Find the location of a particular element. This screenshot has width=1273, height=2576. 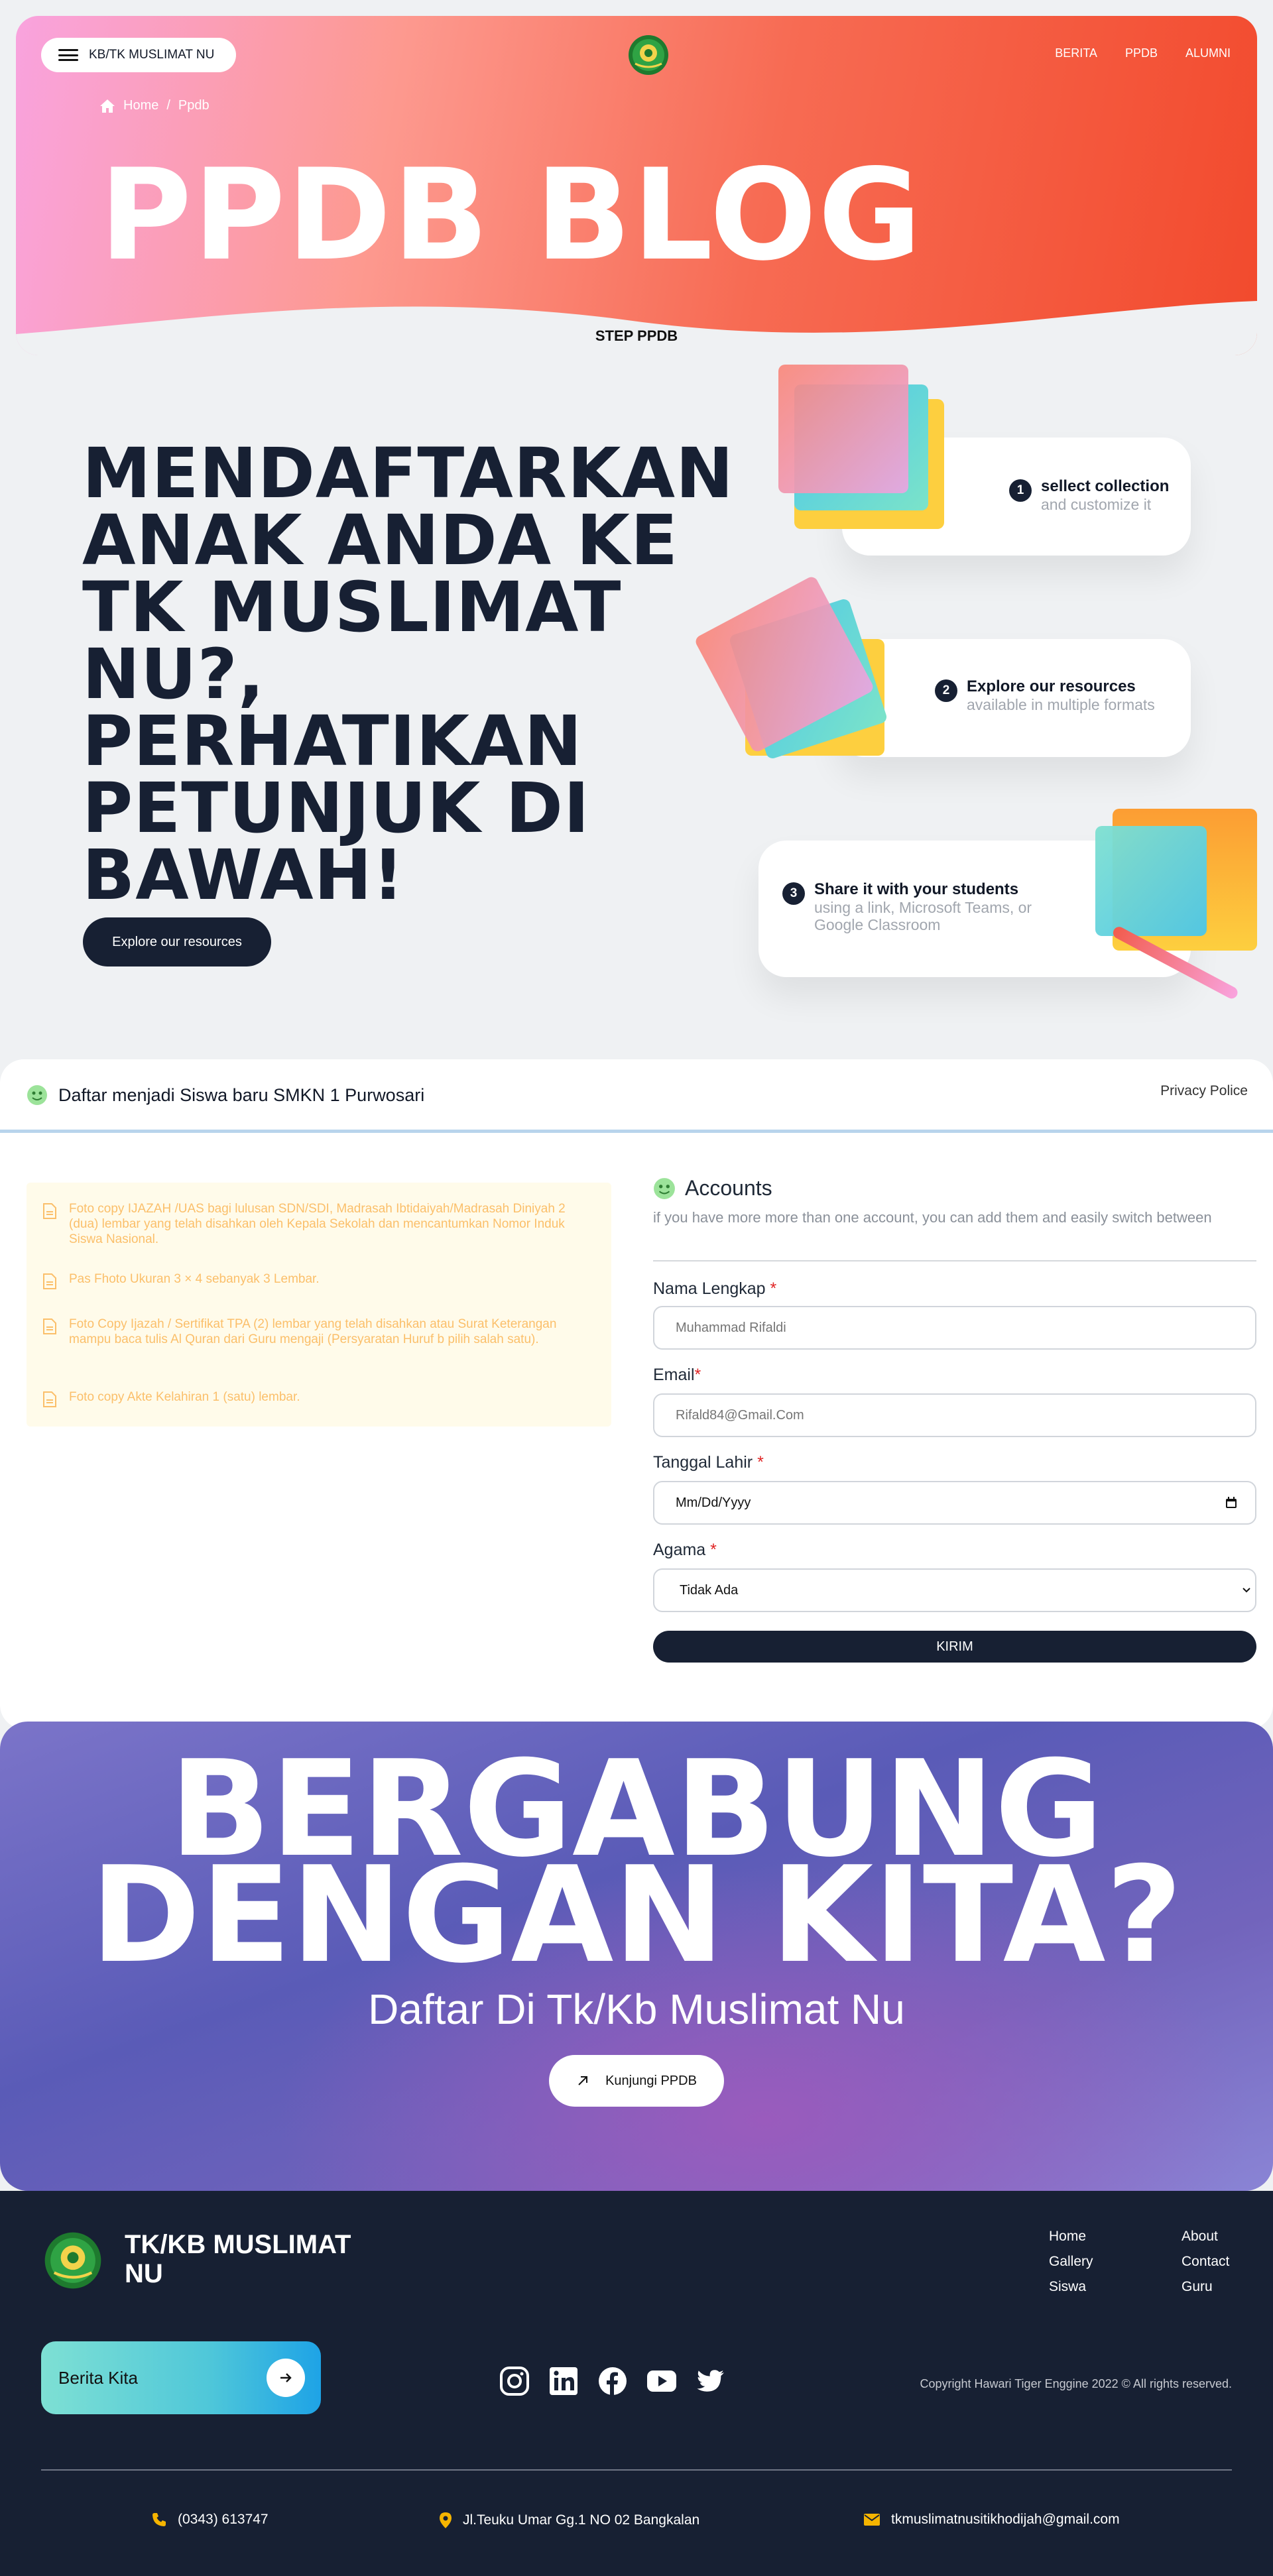

privacy-link: Privacy Police is located at coordinates (1204, 1091).